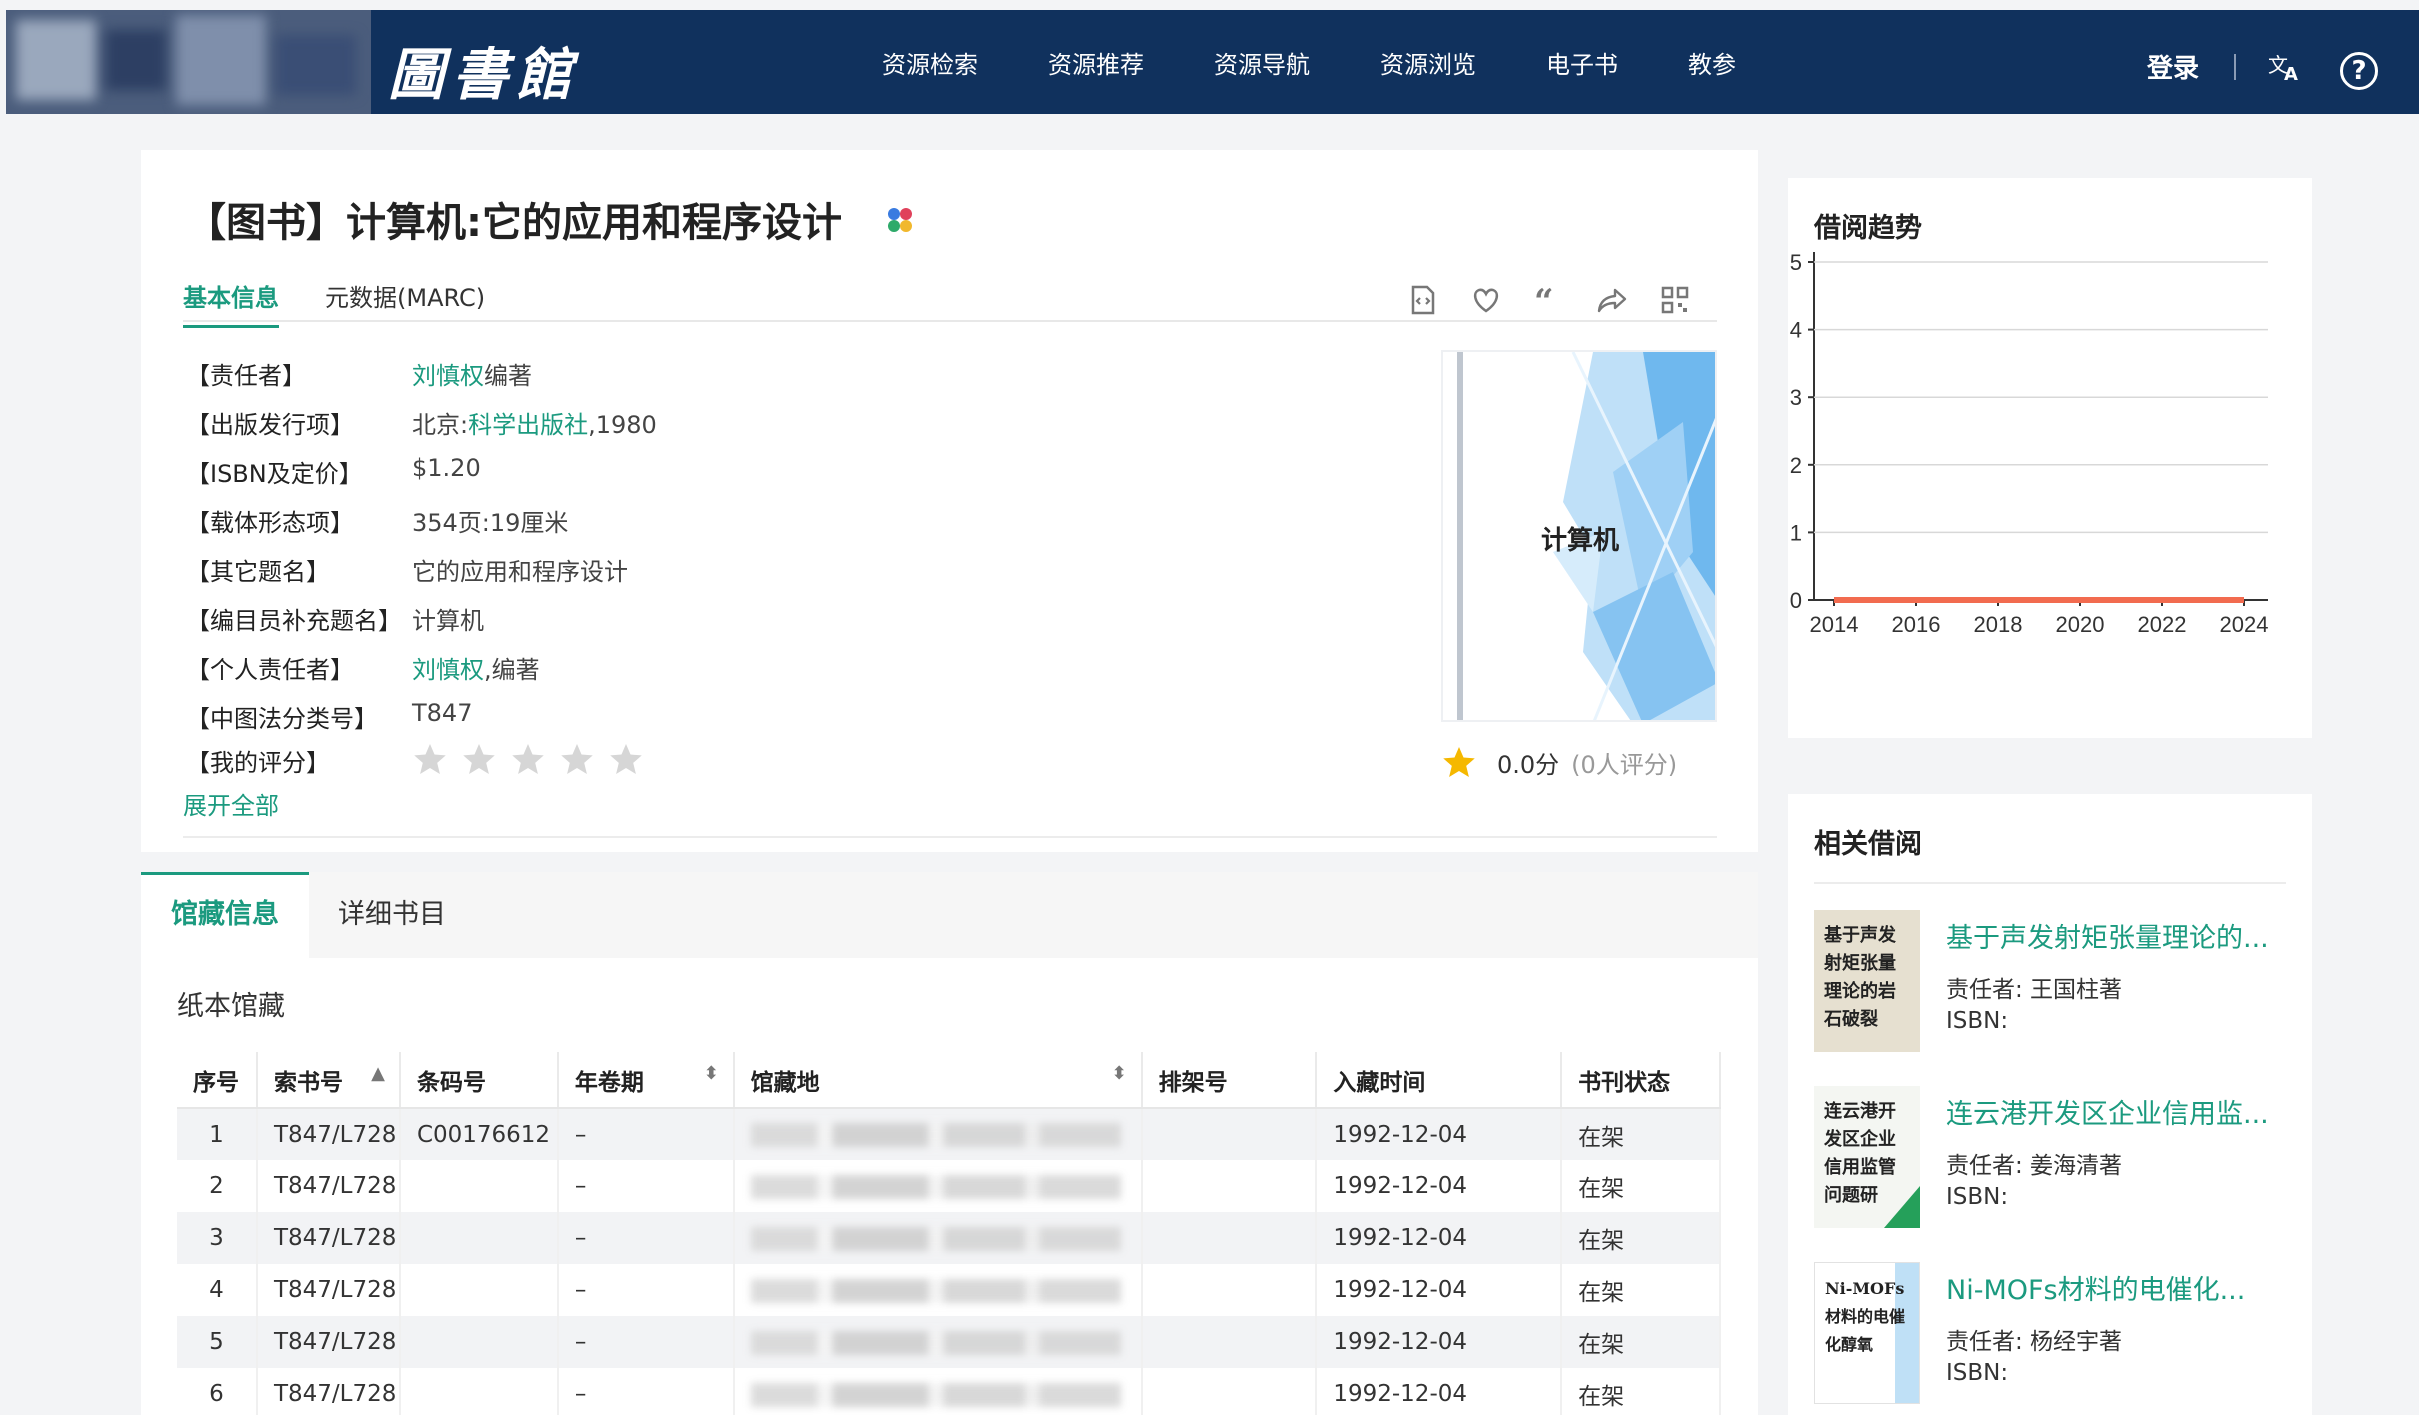 This screenshot has height=1415, width=2419. What do you see at coordinates (479, 1134) in the screenshot?
I see `cell-barcode: C00176612` at bounding box center [479, 1134].